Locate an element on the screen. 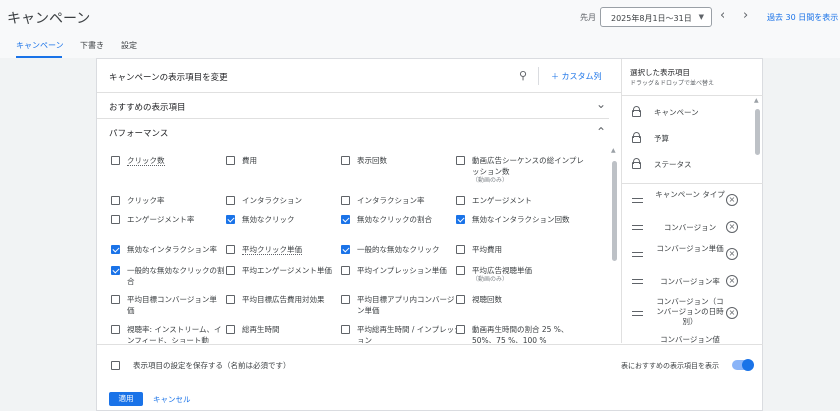 The height and width of the screenshot is (411, 840). checkbox-label: 平均目標コンバージョン単価 is located at coordinates (172, 305).